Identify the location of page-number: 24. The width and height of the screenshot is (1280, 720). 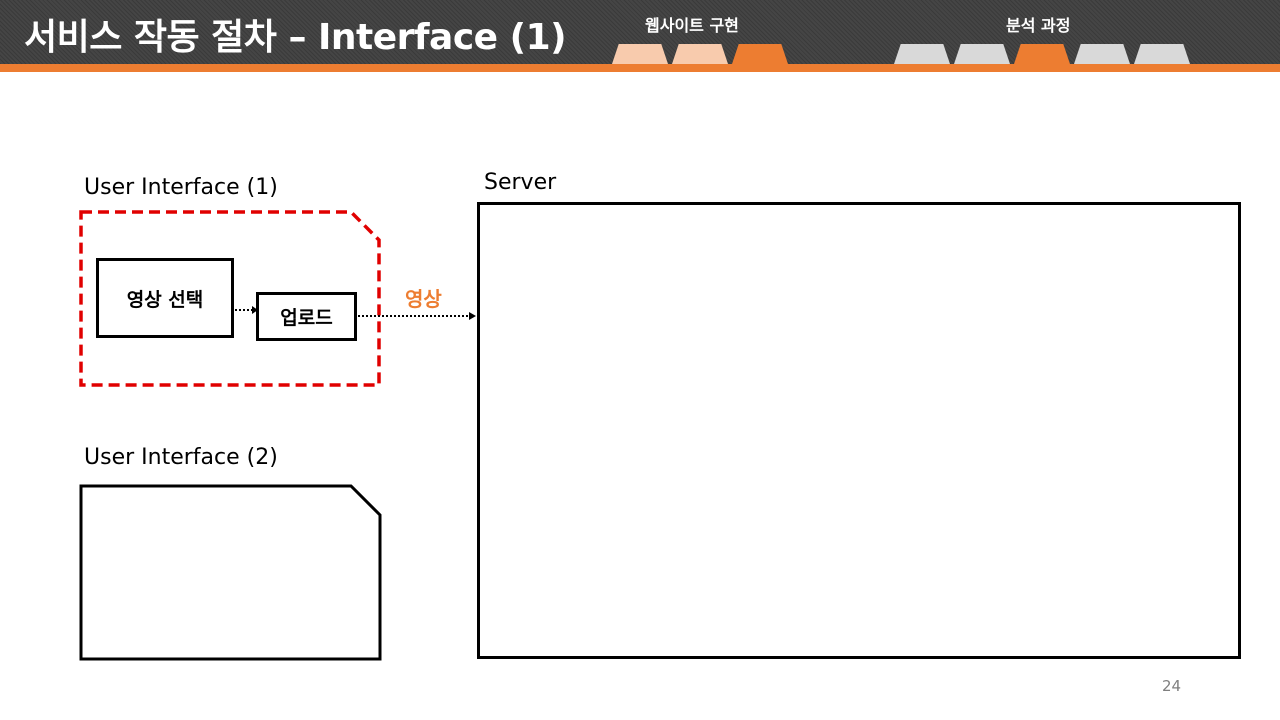
(1172, 686).